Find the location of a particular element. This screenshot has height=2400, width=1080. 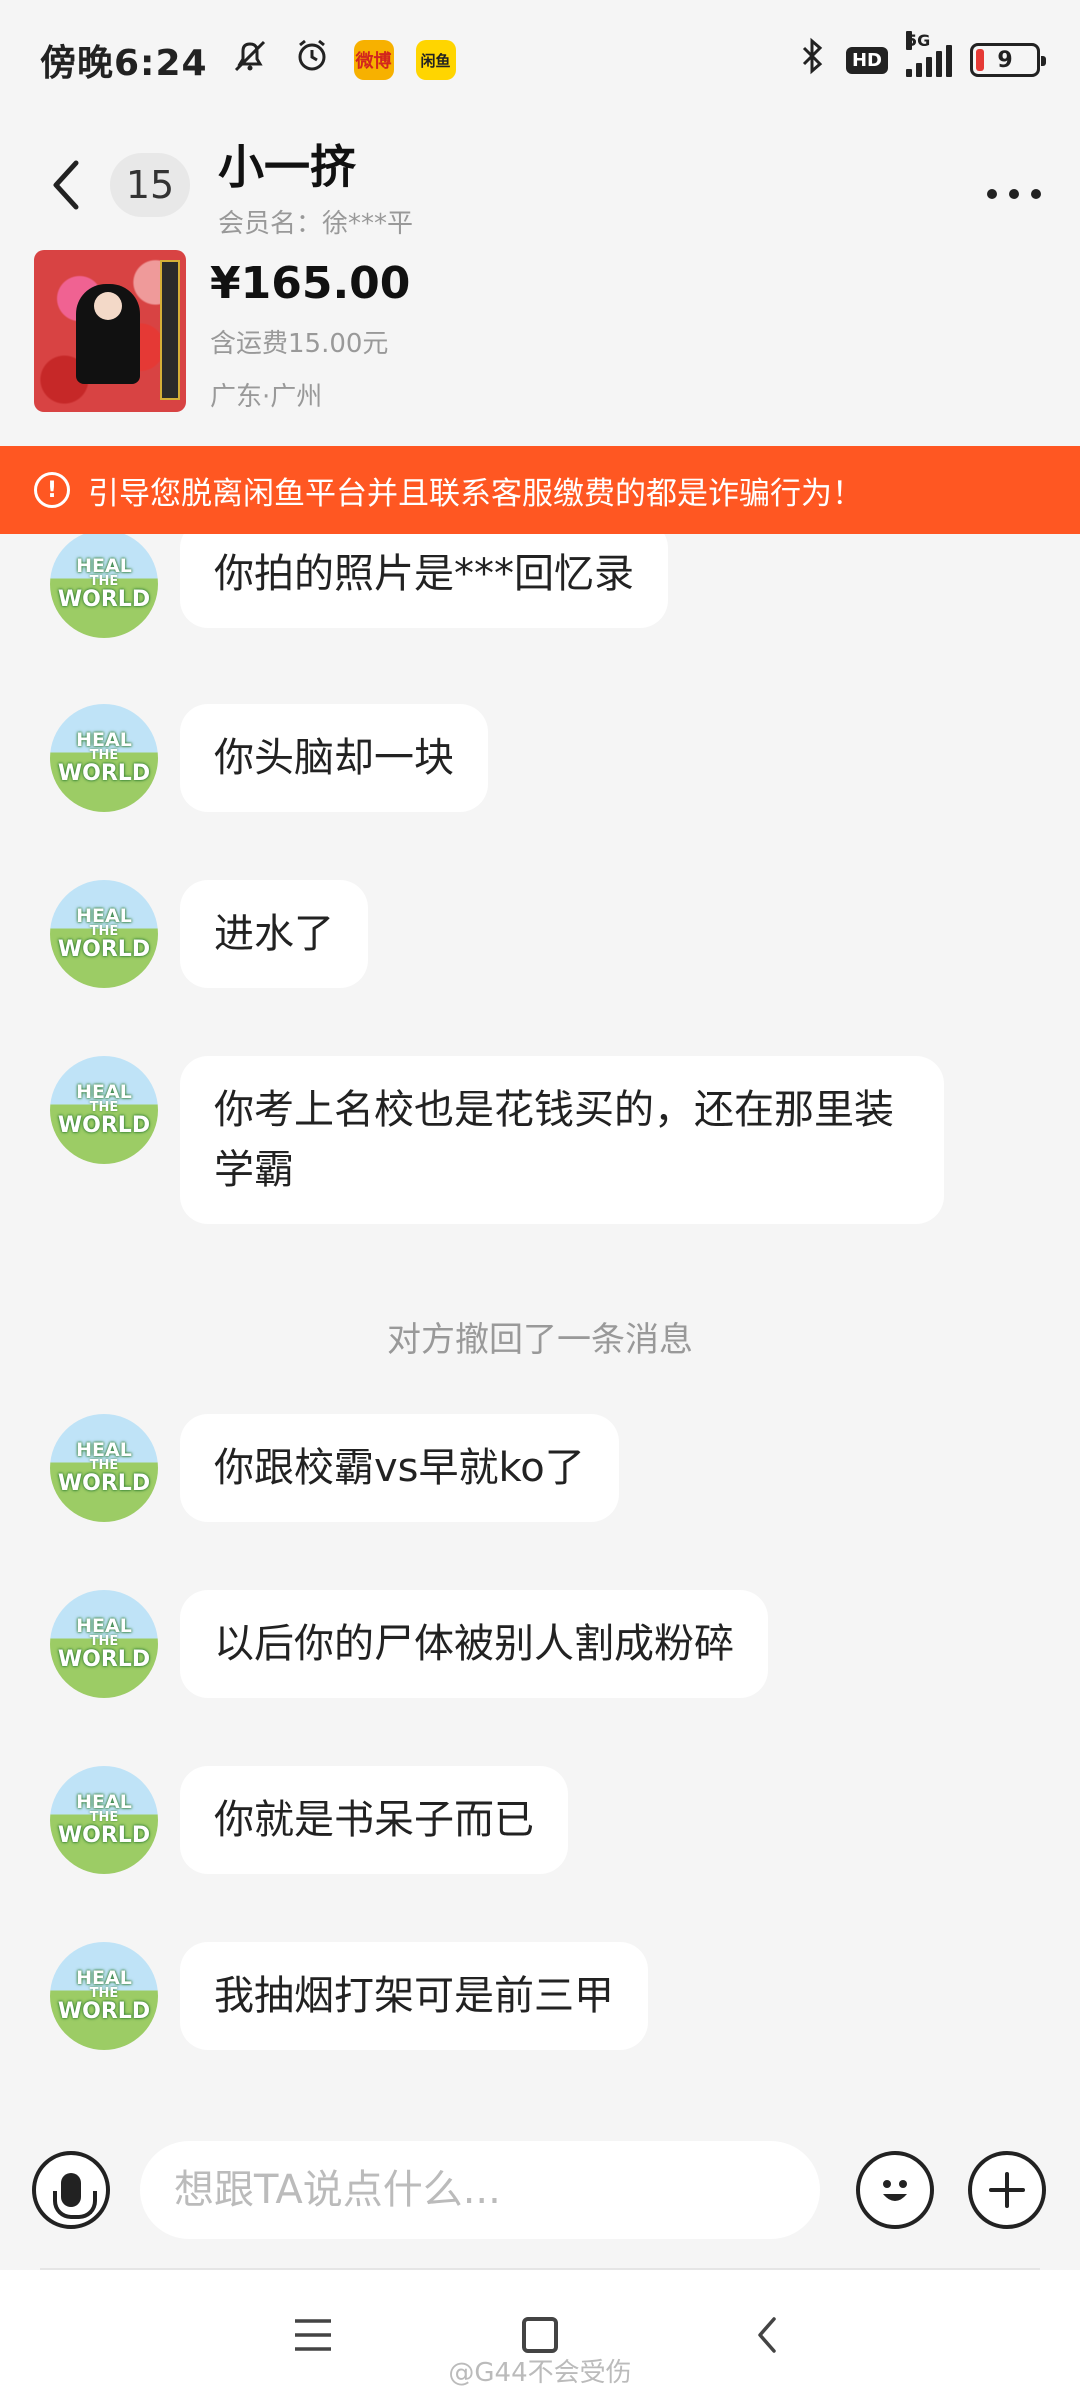

product-card: ¥165.00 含运费15.00元 广东·广州 is located at coordinates (540, 348).